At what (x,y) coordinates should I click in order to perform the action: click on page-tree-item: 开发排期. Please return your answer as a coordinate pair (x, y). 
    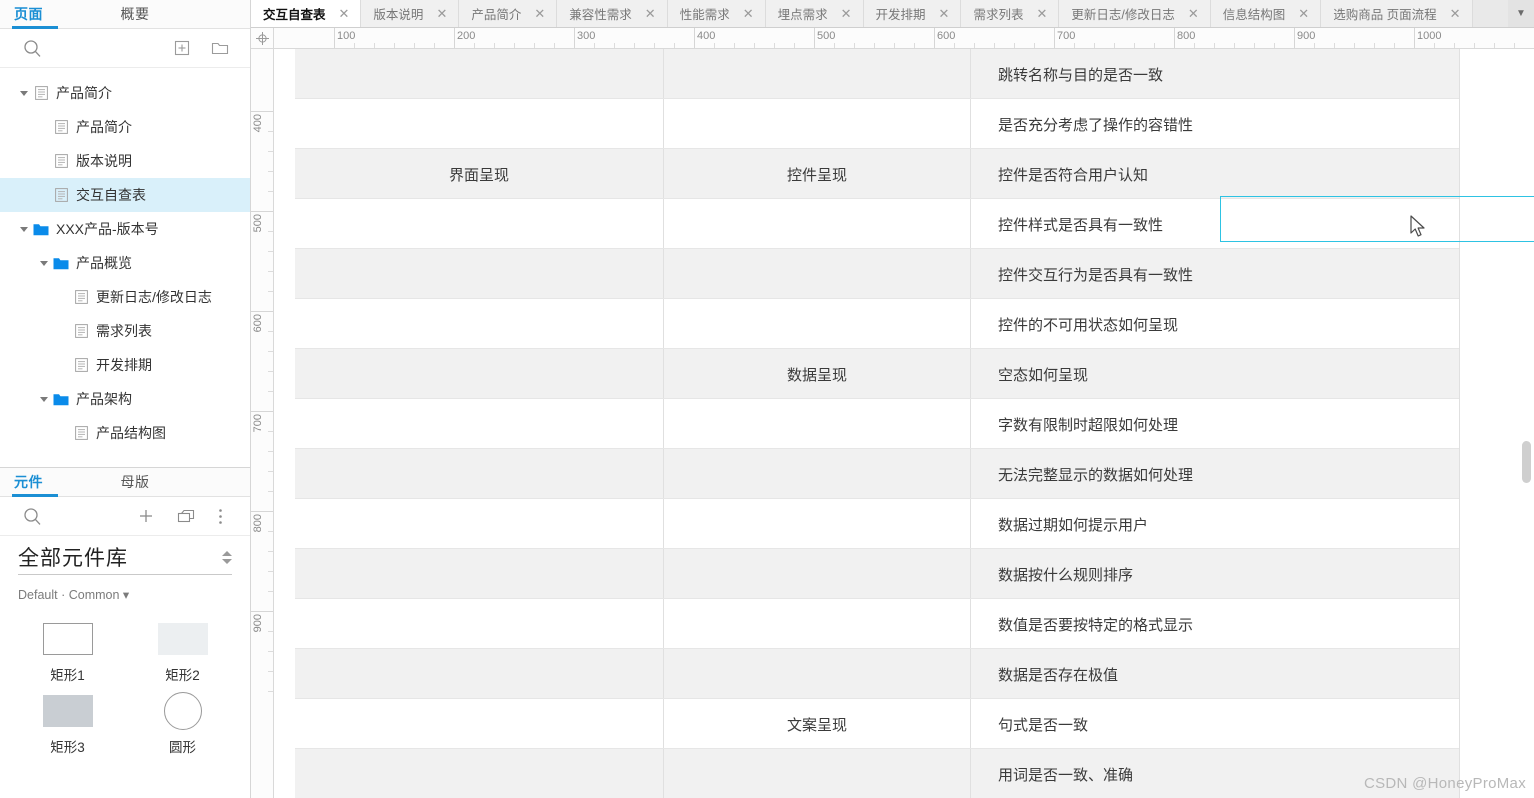
    Looking at the image, I should click on (125, 365).